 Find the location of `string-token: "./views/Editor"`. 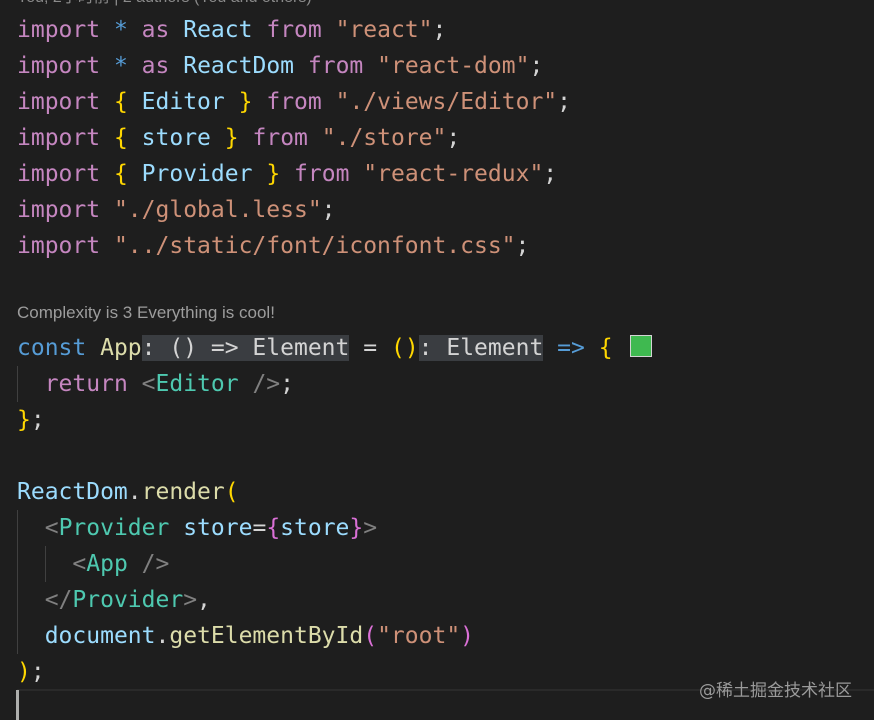

string-token: "./views/Editor" is located at coordinates (446, 102).